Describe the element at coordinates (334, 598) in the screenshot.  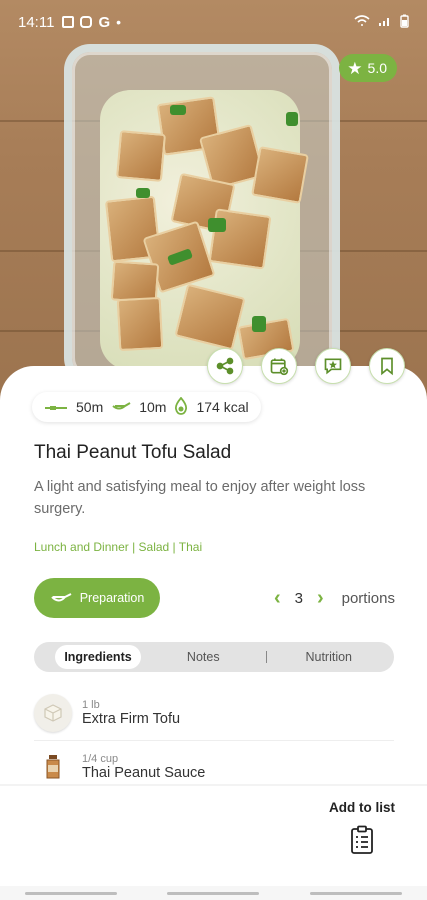
I see `portions-stepper: ‹ 3 › portions` at that location.